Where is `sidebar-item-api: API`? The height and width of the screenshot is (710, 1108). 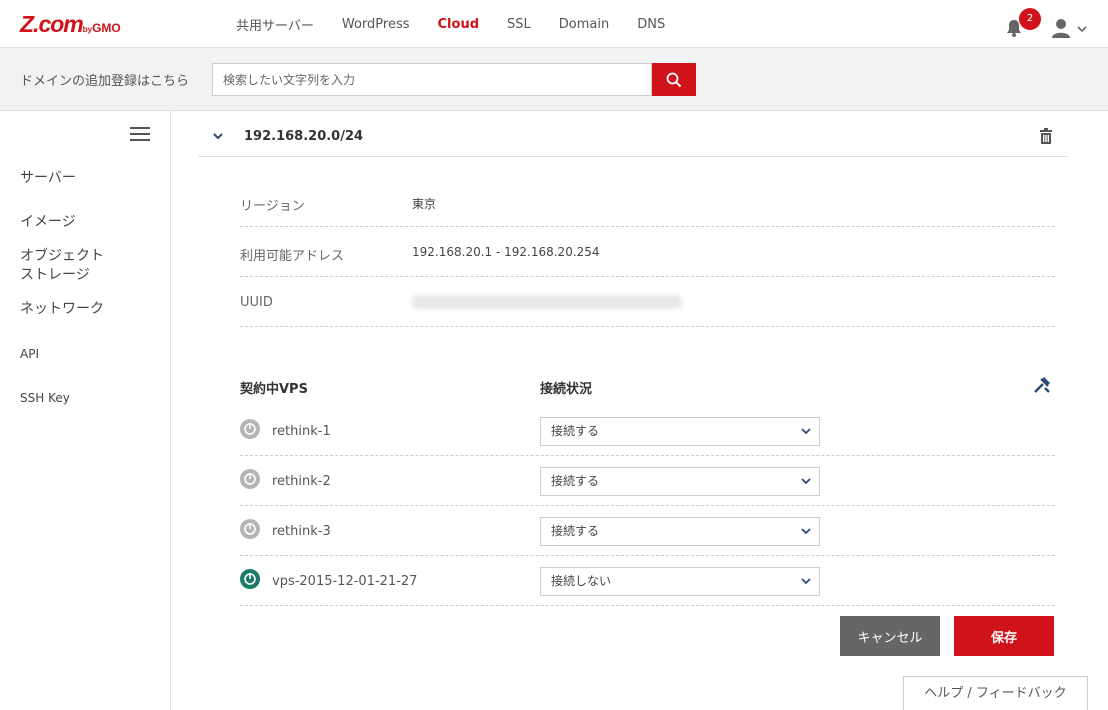 sidebar-item-api: API is located at coordinates (29, 354).